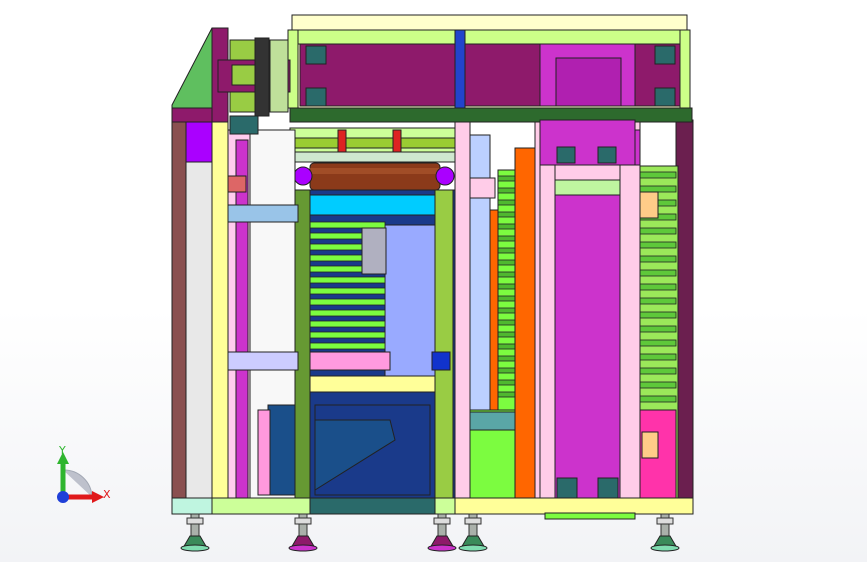 The width and height of the screenshot is (867, 562). I want to click on base-rail-dark, so click(372, 506).